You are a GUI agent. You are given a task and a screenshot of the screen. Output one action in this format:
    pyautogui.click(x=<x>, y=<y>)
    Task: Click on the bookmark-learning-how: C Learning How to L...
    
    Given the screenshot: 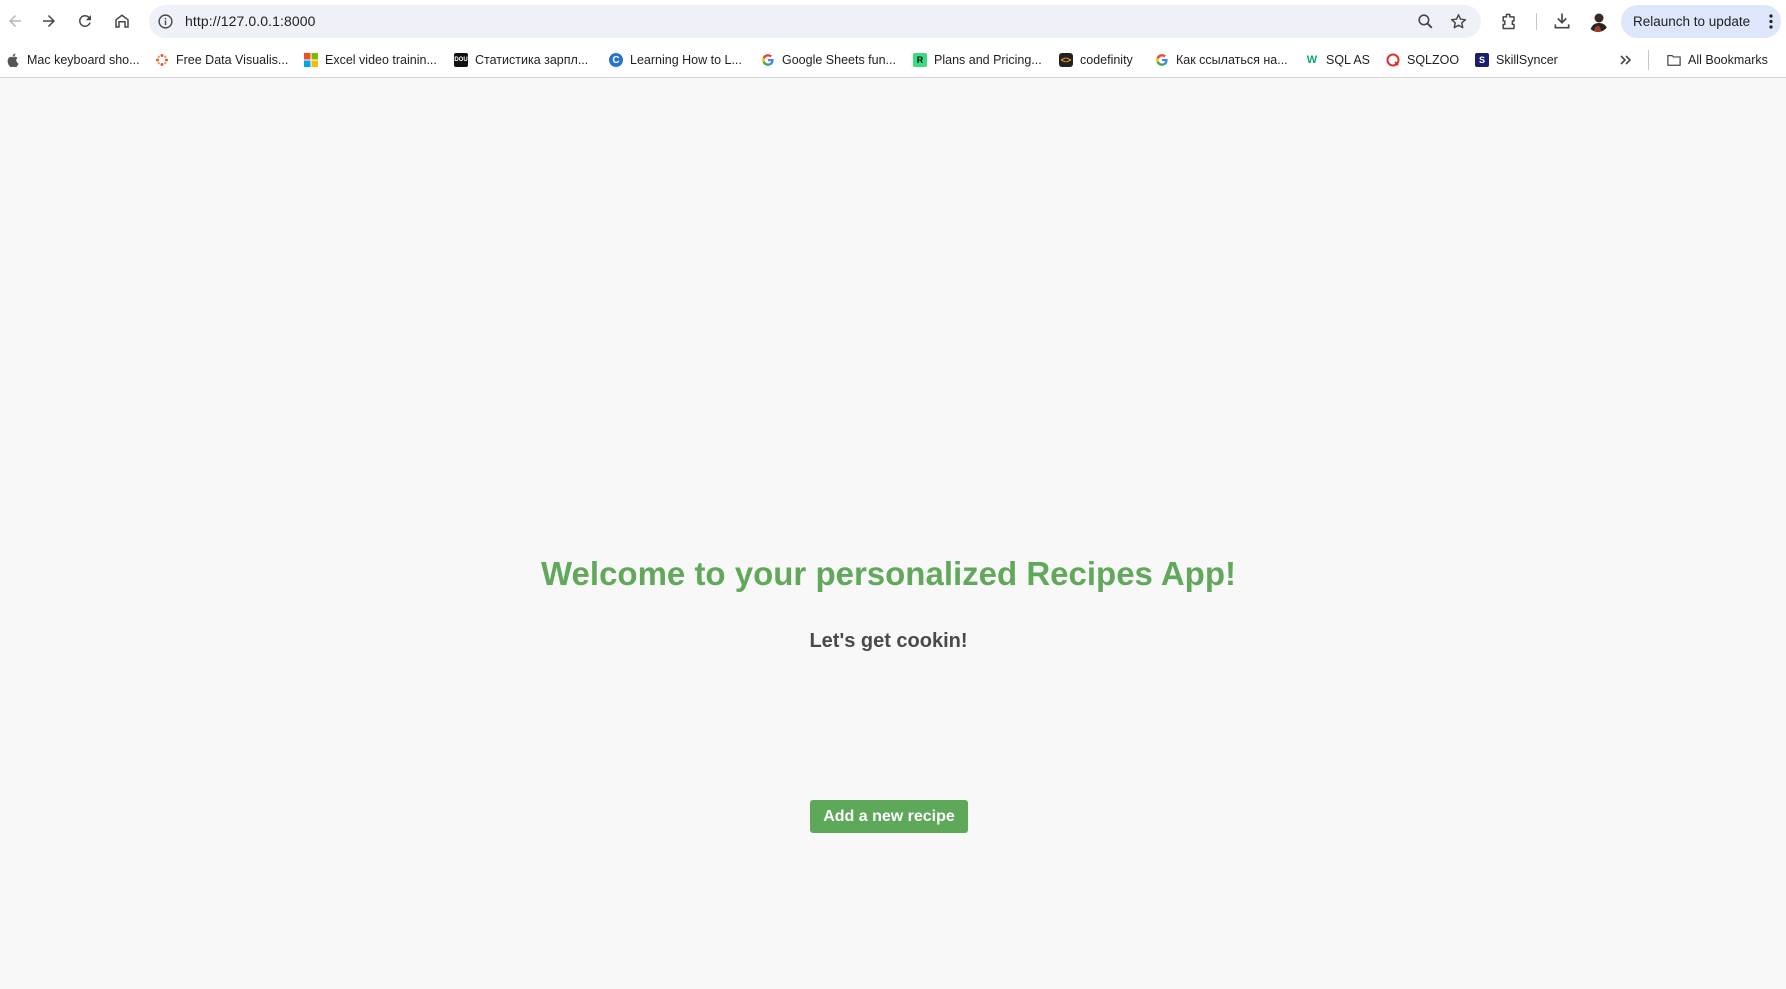 What is the action you would take?
    pyautogui.click(x=675, y=60)
    